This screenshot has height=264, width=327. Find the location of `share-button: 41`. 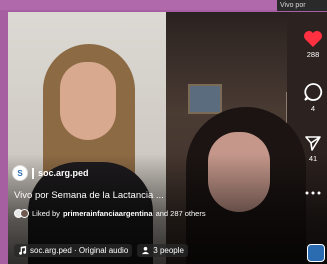

share-button: 41 is located at coordinates (313, 148).